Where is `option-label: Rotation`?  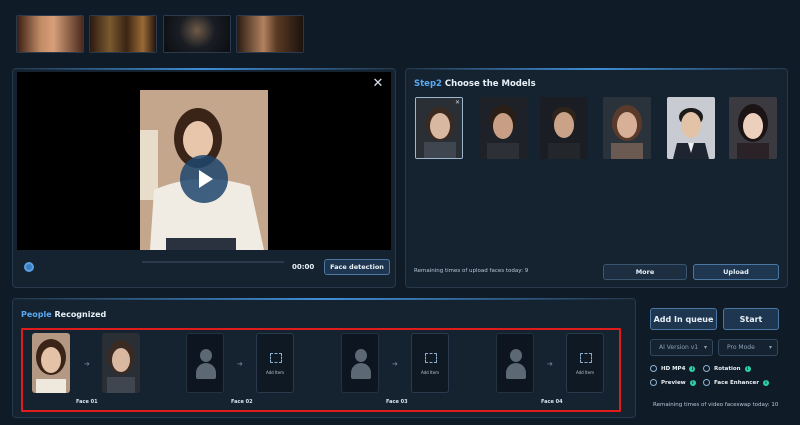 option-label: Rotation is located at coordinates (727, 368).